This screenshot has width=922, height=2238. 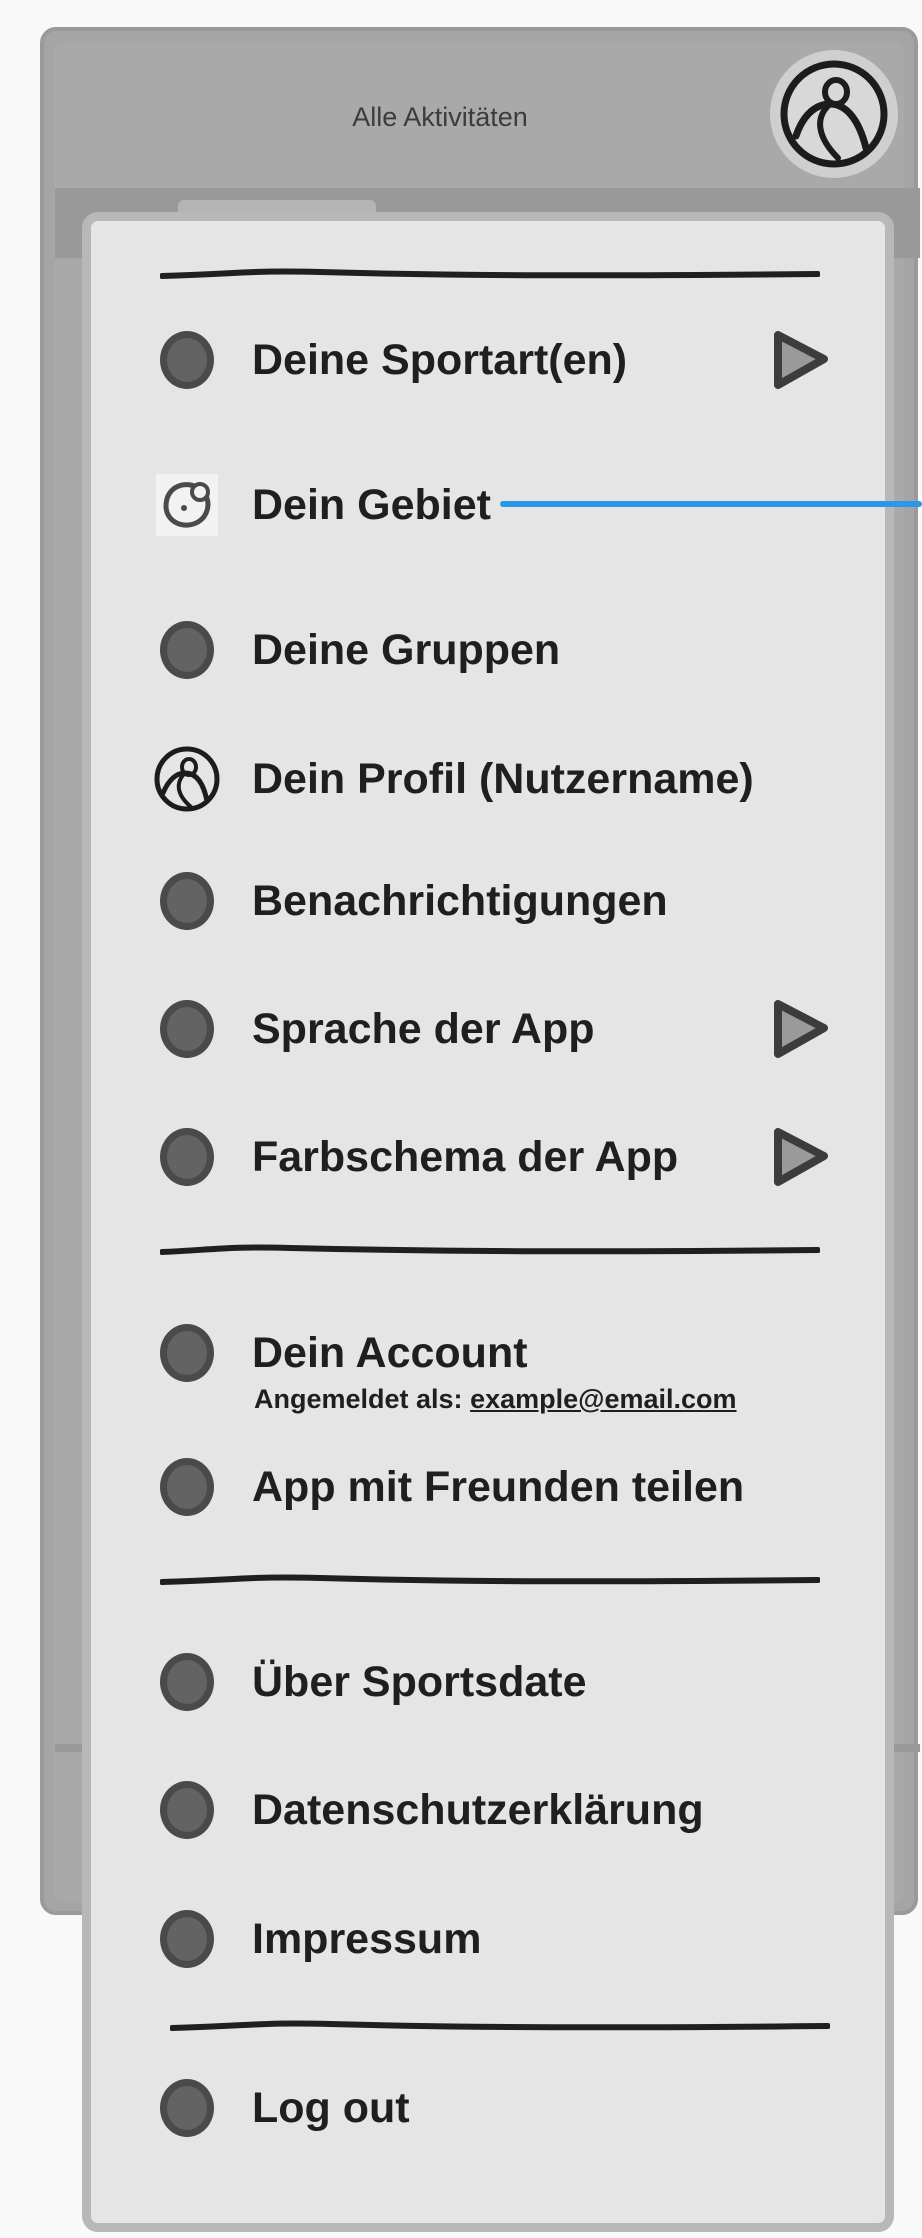 I want to click on menu-item-farbschema: Farbschema der App, so click(x=500, y=1157).